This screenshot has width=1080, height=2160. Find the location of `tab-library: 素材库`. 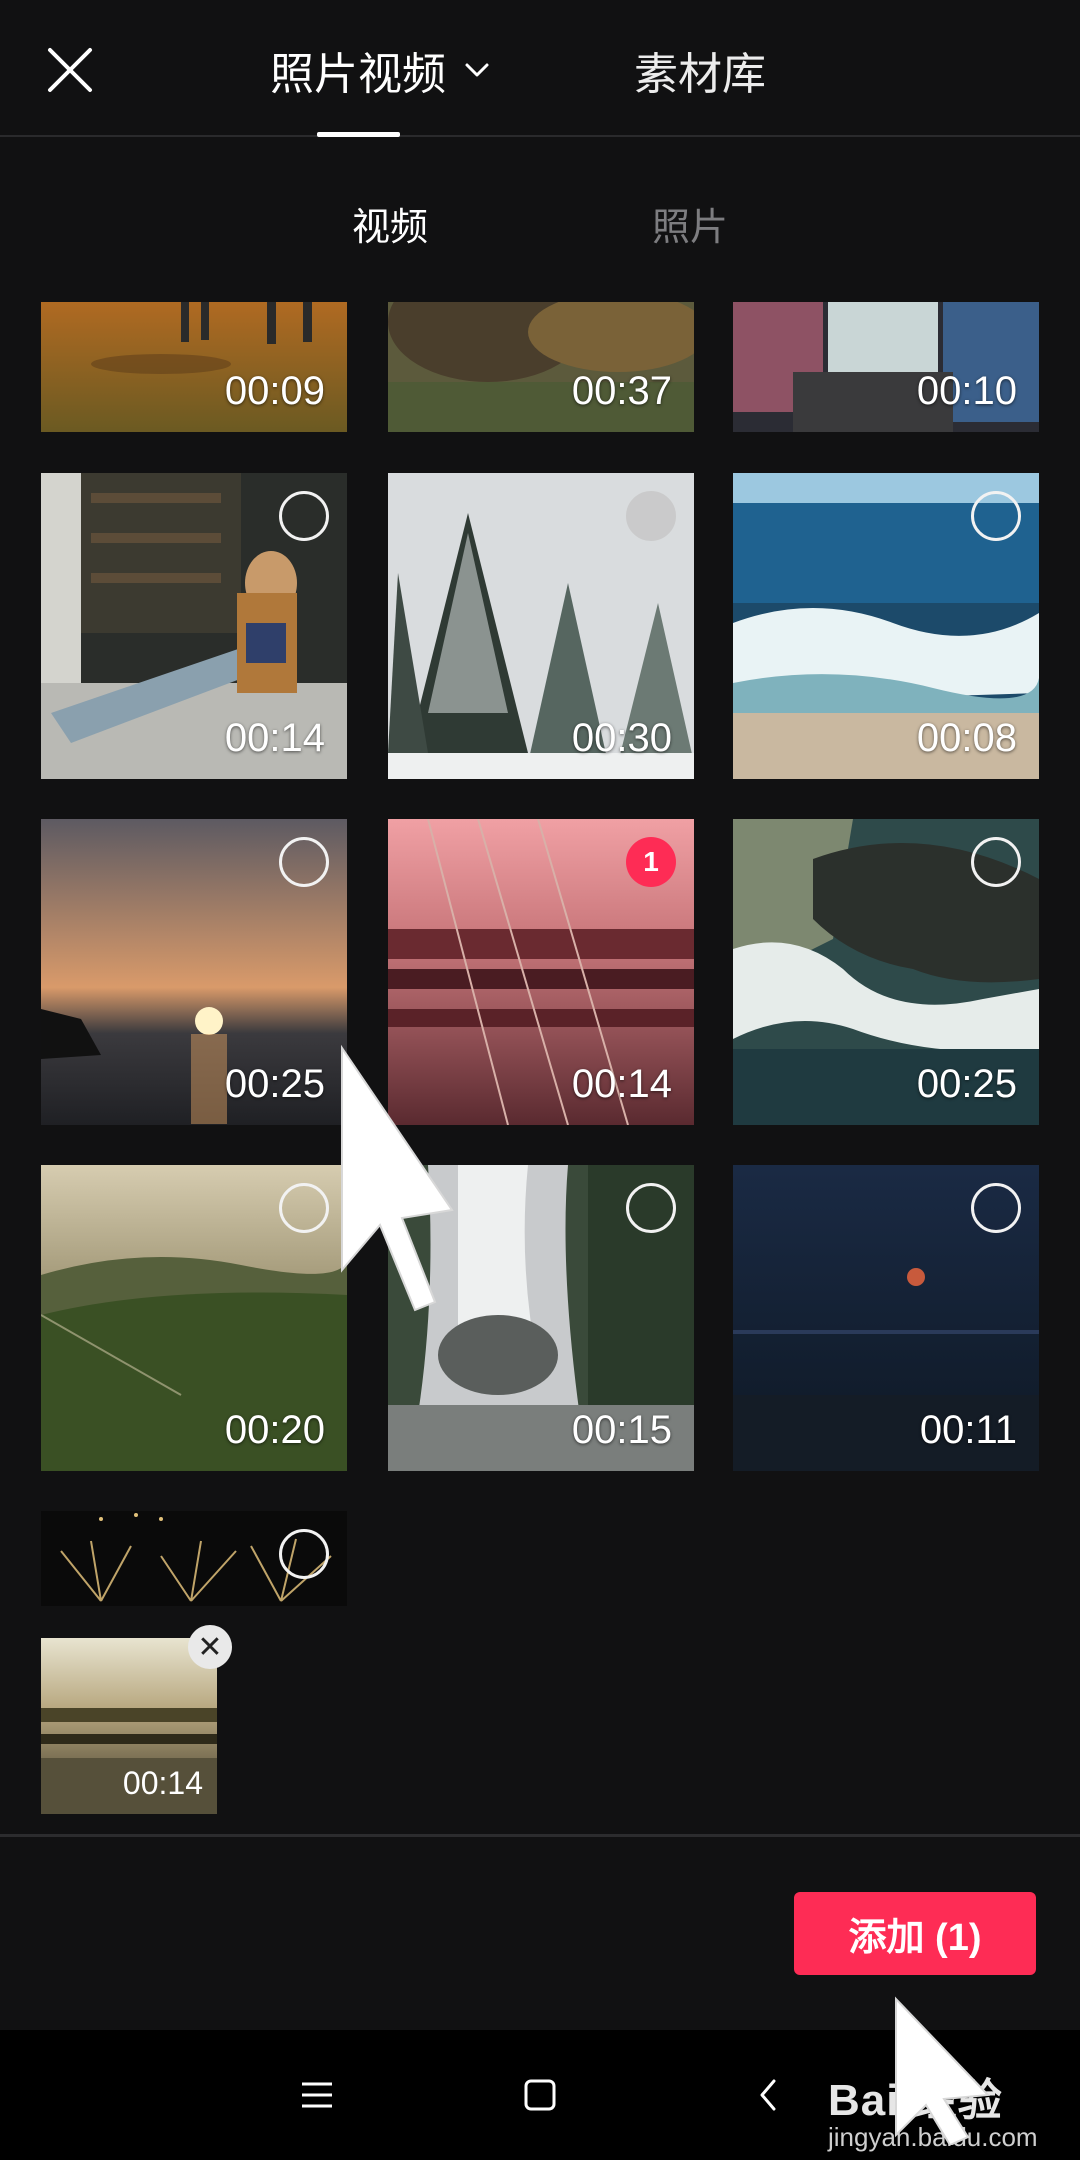

tab-library: 素材库 is located at coordinates (700, 70).